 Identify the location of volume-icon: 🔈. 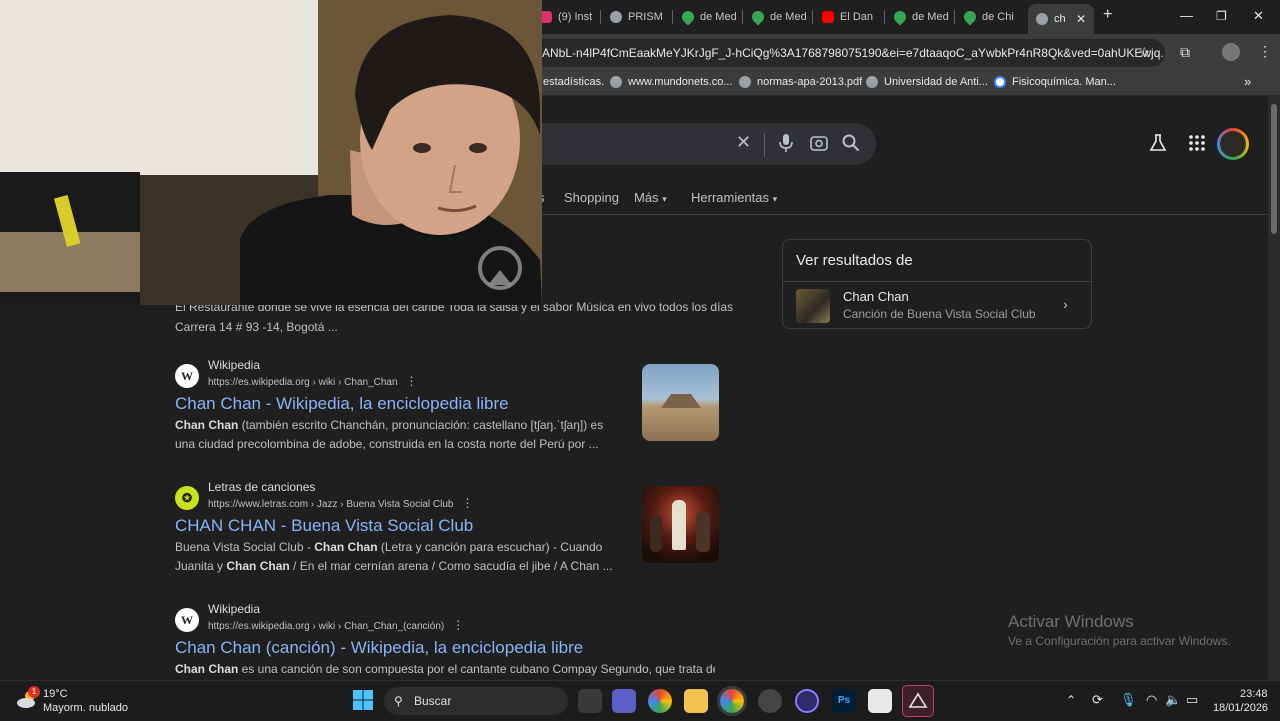
(1173, 700).